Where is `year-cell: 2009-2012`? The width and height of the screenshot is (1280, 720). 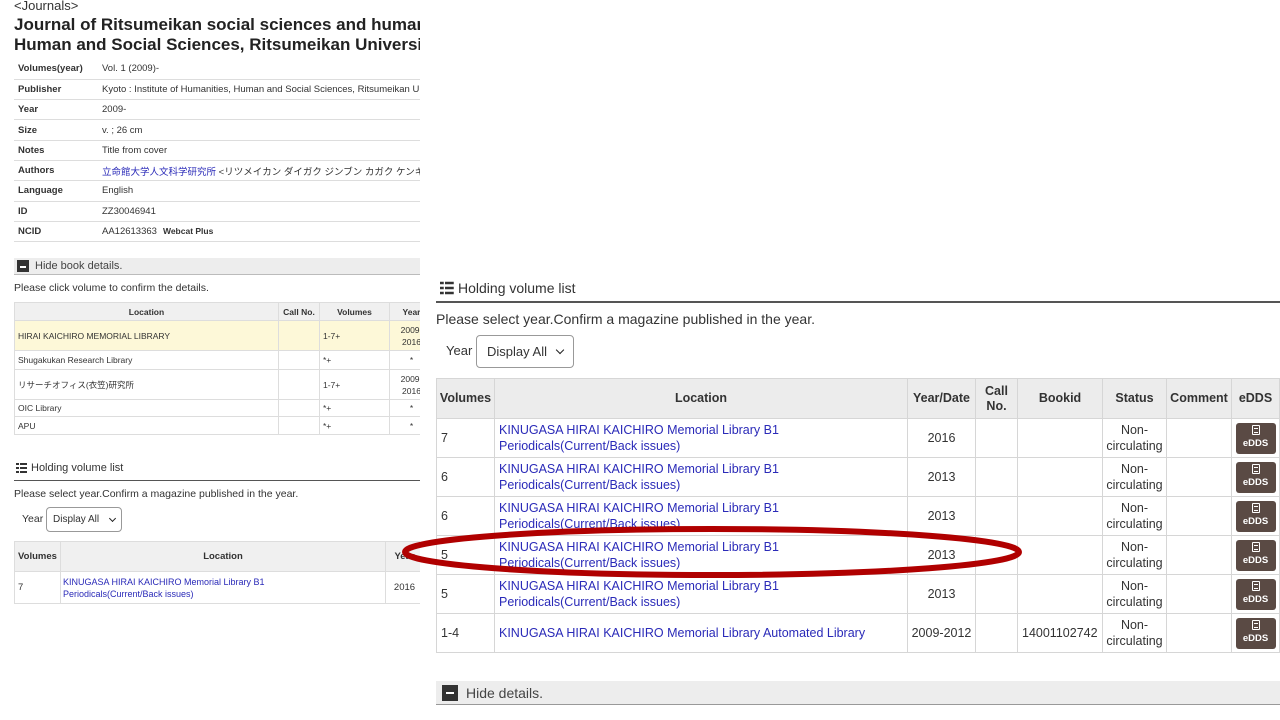 year-cell: 2009-2012 is located at coordinates (941, 633).